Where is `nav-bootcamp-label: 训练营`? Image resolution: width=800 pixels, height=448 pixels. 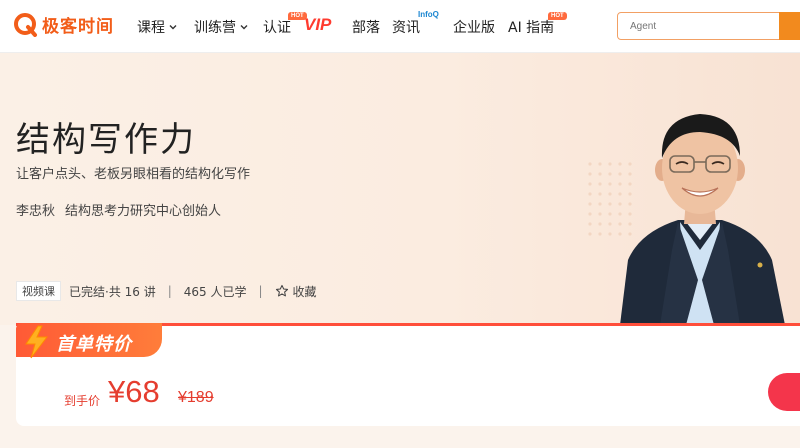 nav-bootcamp-label: 训练营 is located at coordinates (215, 28).